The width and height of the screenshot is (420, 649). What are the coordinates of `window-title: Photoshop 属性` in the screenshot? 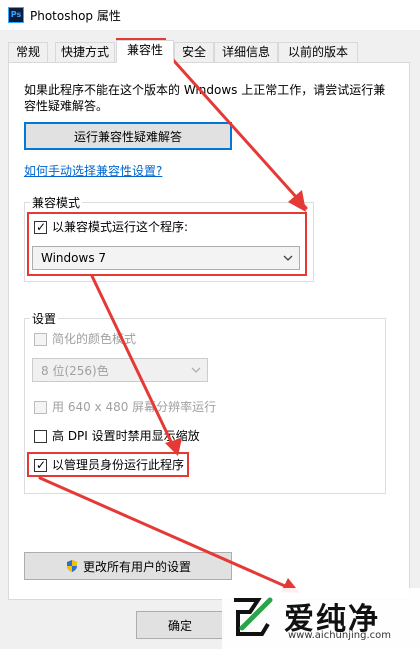 It's located at (75, 16).